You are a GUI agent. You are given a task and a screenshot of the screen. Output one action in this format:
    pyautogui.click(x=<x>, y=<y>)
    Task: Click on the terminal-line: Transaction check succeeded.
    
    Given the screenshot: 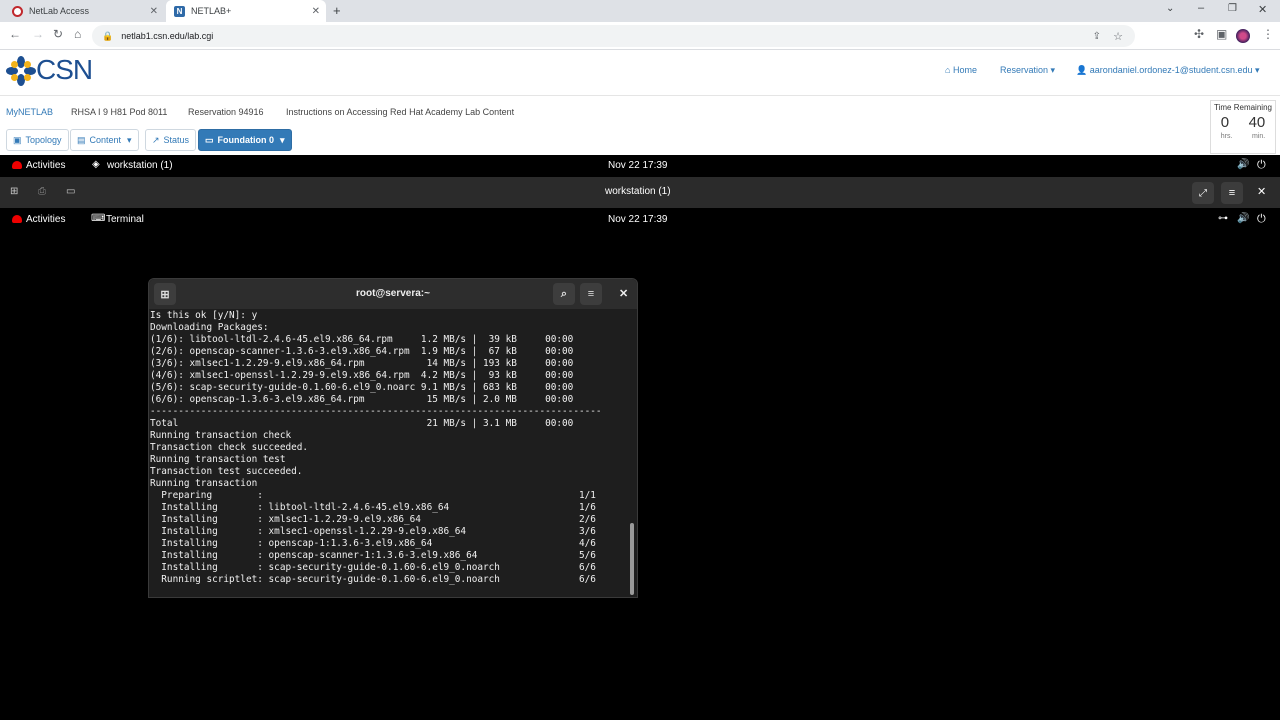 What is the action you would take?
    pyautogui.click(x=229, y=447)
    